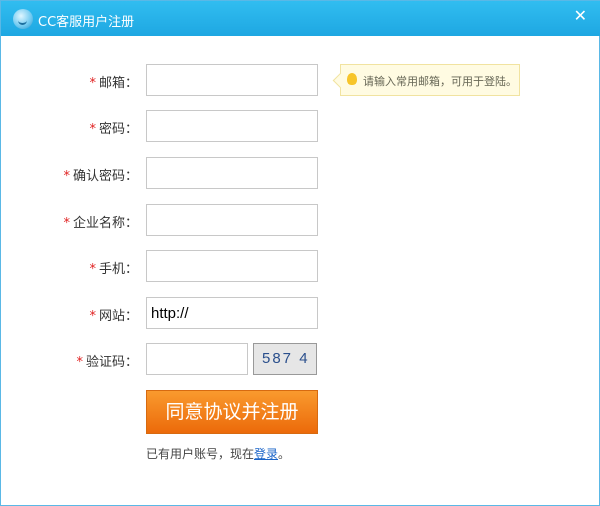 The height and width of the screenshot is (506, 600). What do you see at coordinates (232, 266) in the screenshot?
I see `phone-input` at bounding box center [232, 266].